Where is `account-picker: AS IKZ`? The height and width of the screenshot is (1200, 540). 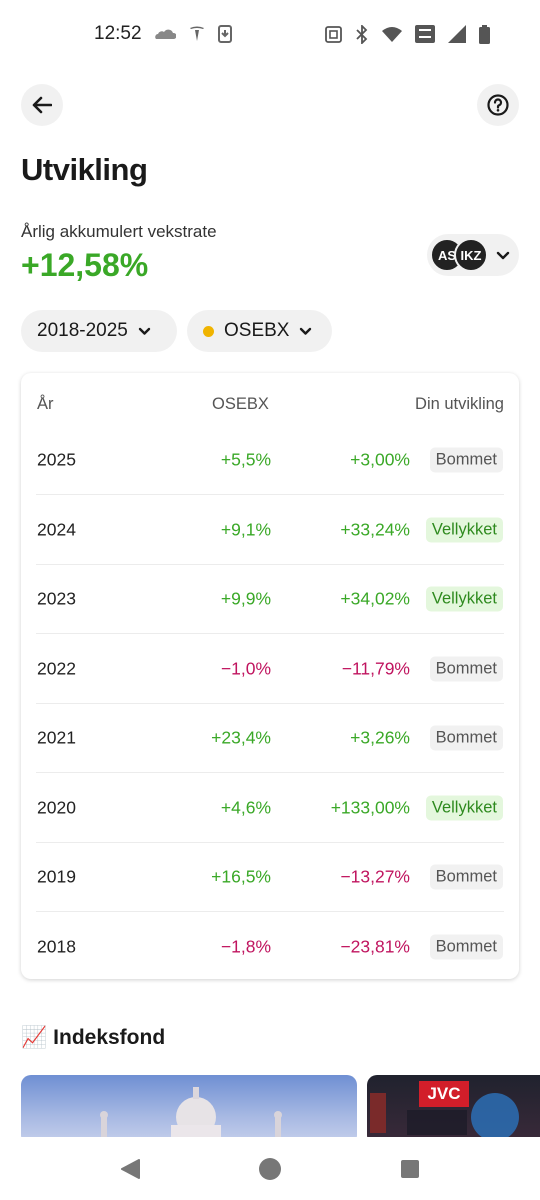 account-picker: AS IKZ is located at coordinates (473, 255).